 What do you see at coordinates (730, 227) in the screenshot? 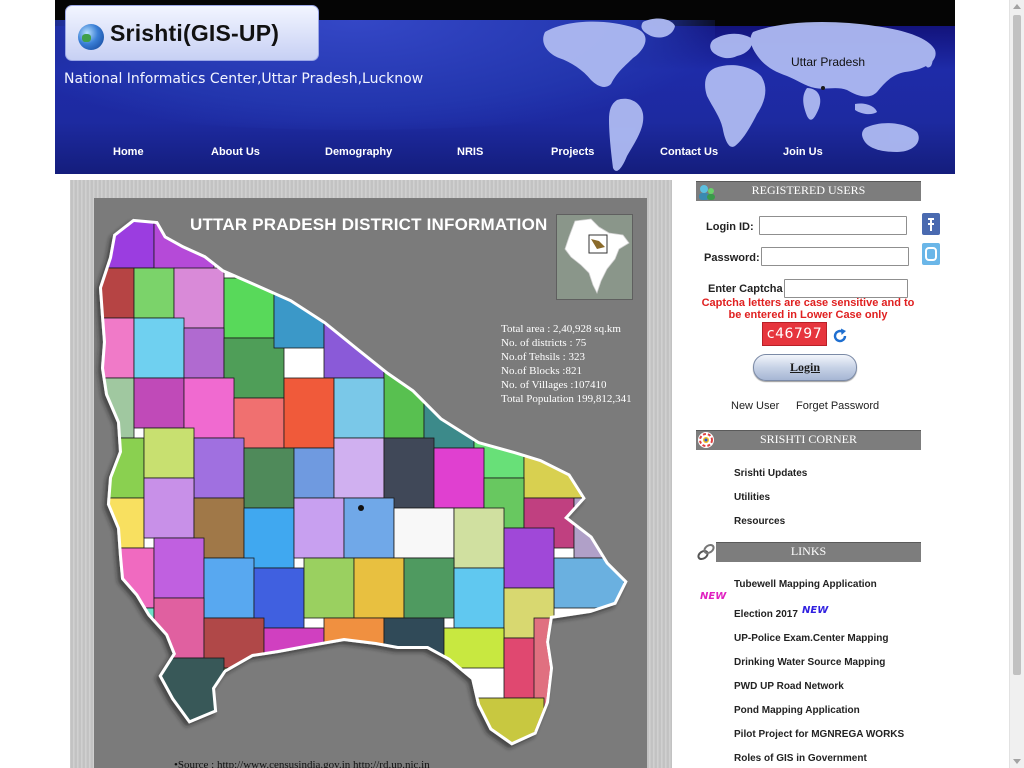
I see `login-id-label: Login ID:` at bounding box center [730, 227].